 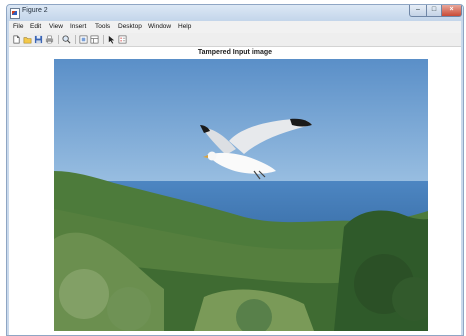 What do you see at coordinates (35, 10) in the screenshot?
I see `window-title: Figure 2` at bounding box center [35, 10].